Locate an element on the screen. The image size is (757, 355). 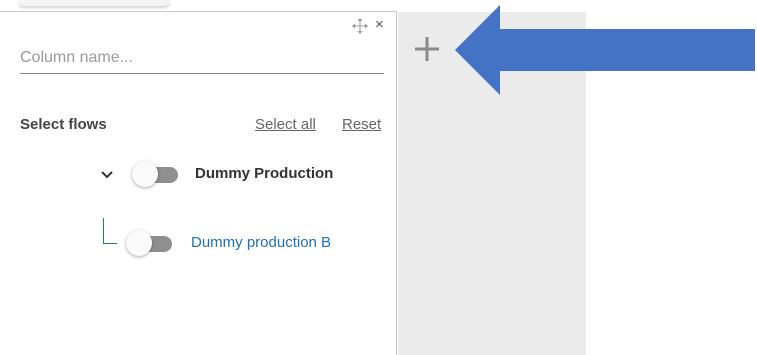
flow-toggle-dummy-production-b is located at coordinates (149, 243).